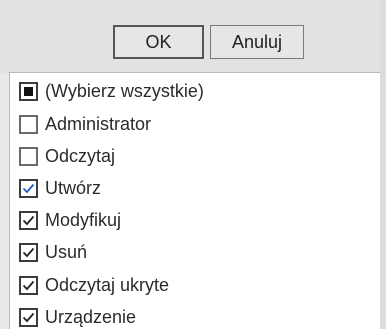  I want to click on list-item-read: Odczytaj, so click(67, 156).